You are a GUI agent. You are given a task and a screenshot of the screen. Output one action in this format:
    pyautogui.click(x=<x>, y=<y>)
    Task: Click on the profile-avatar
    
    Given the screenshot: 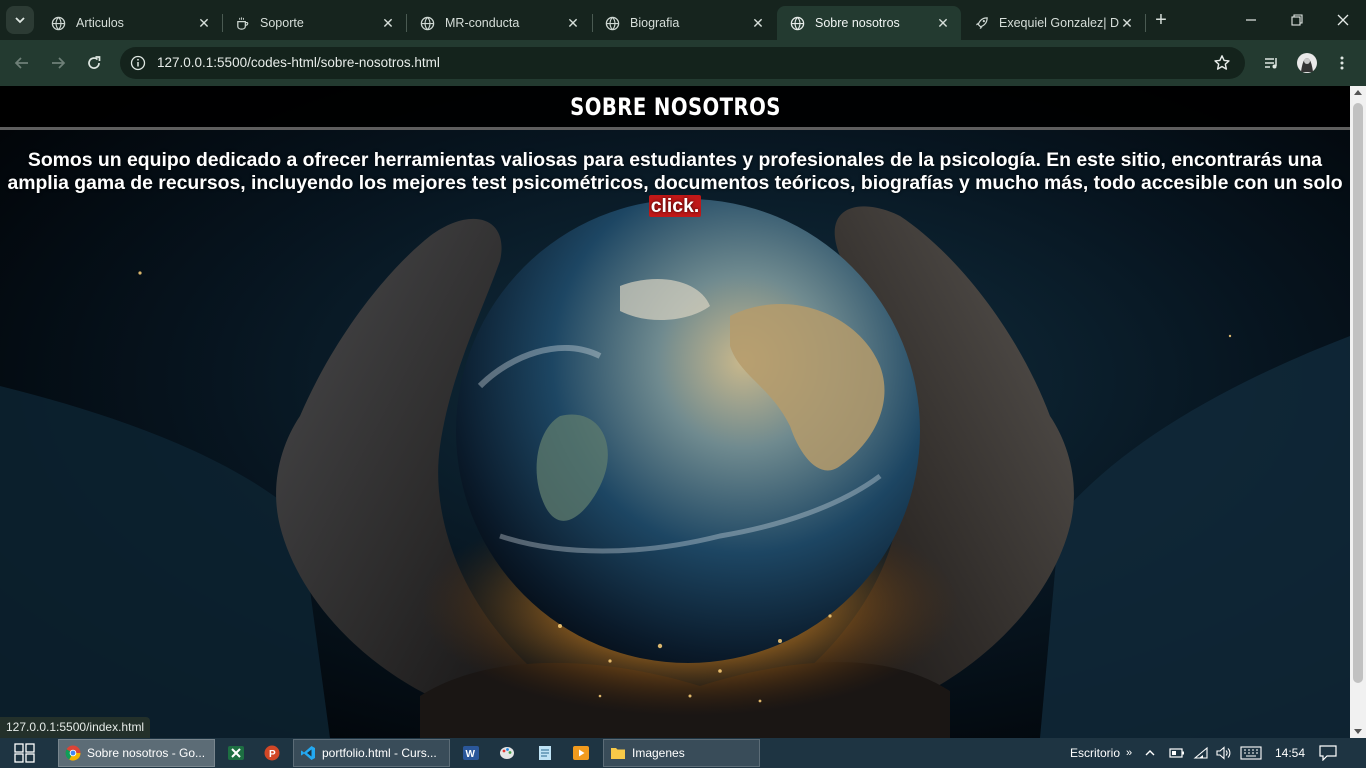 What is the action you would take?
    pyautogui.click(x=1307, y=63)
    